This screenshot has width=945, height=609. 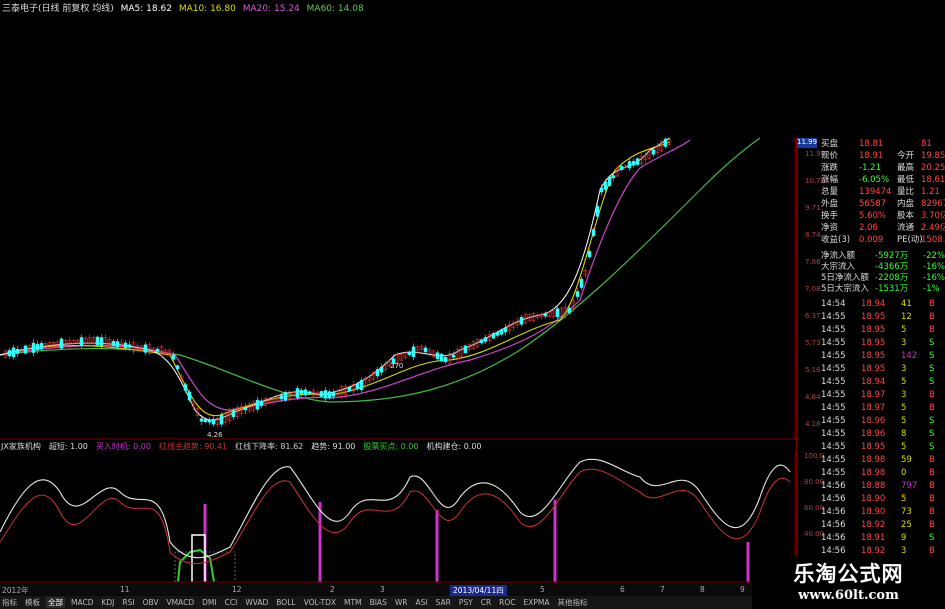 What do you see at coordinates (466, 602) in the screenshot?
I see `tab-PSY: PSY` at bounding box center [466, 602].